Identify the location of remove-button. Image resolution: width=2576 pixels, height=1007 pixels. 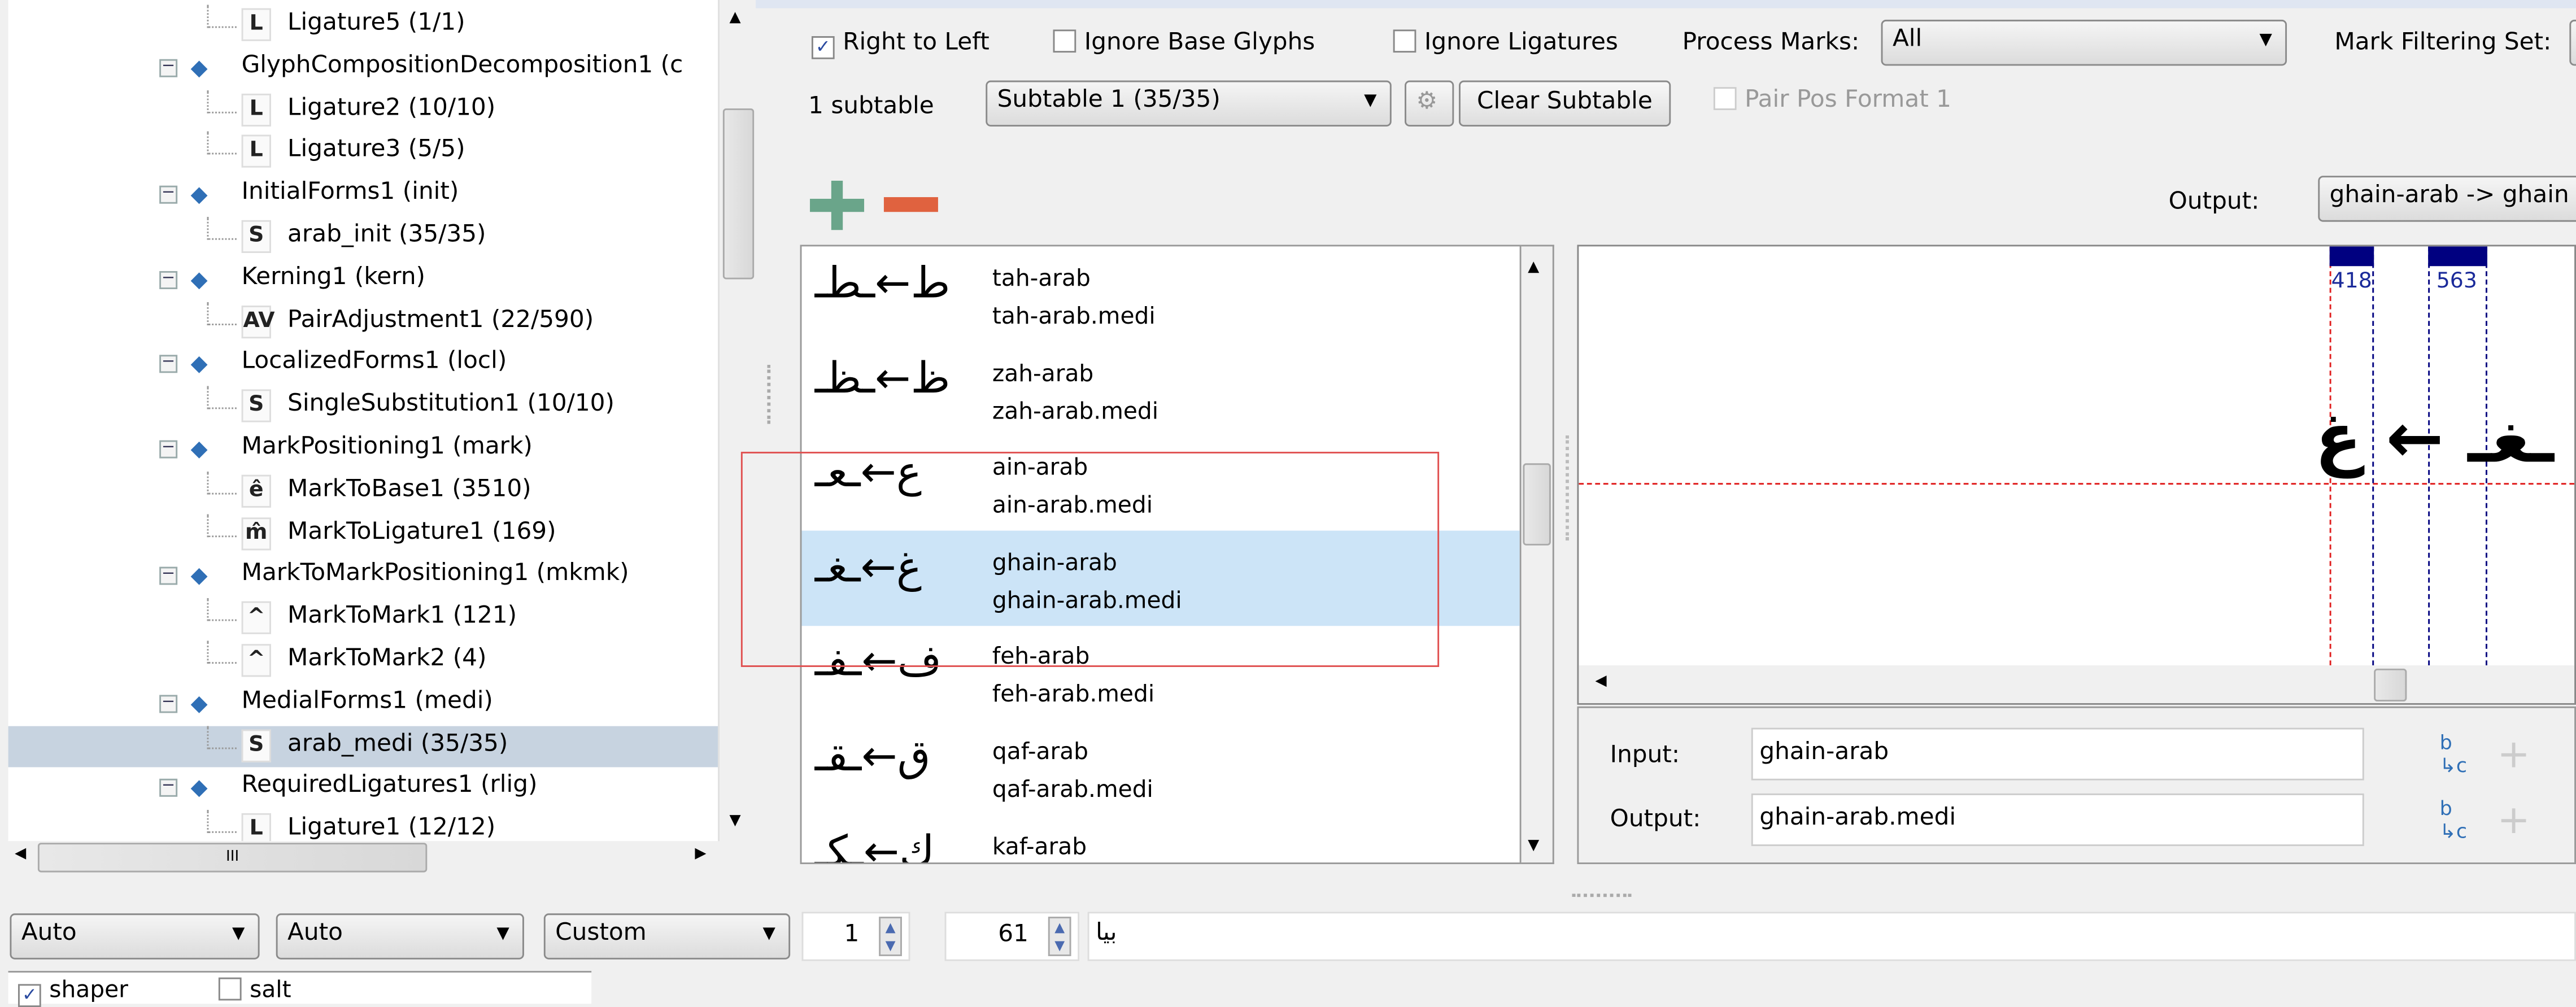
(910, 204).